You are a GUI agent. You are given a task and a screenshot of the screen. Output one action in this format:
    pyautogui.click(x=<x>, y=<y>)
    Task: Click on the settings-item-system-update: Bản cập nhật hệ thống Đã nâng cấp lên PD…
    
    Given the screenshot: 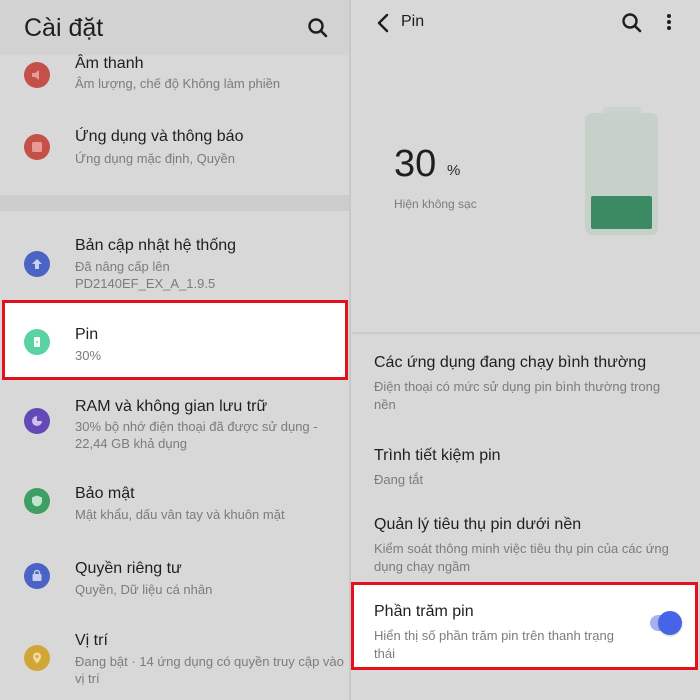 What is the action you would take?
    pyautogui.click(x=174, y=266)
    